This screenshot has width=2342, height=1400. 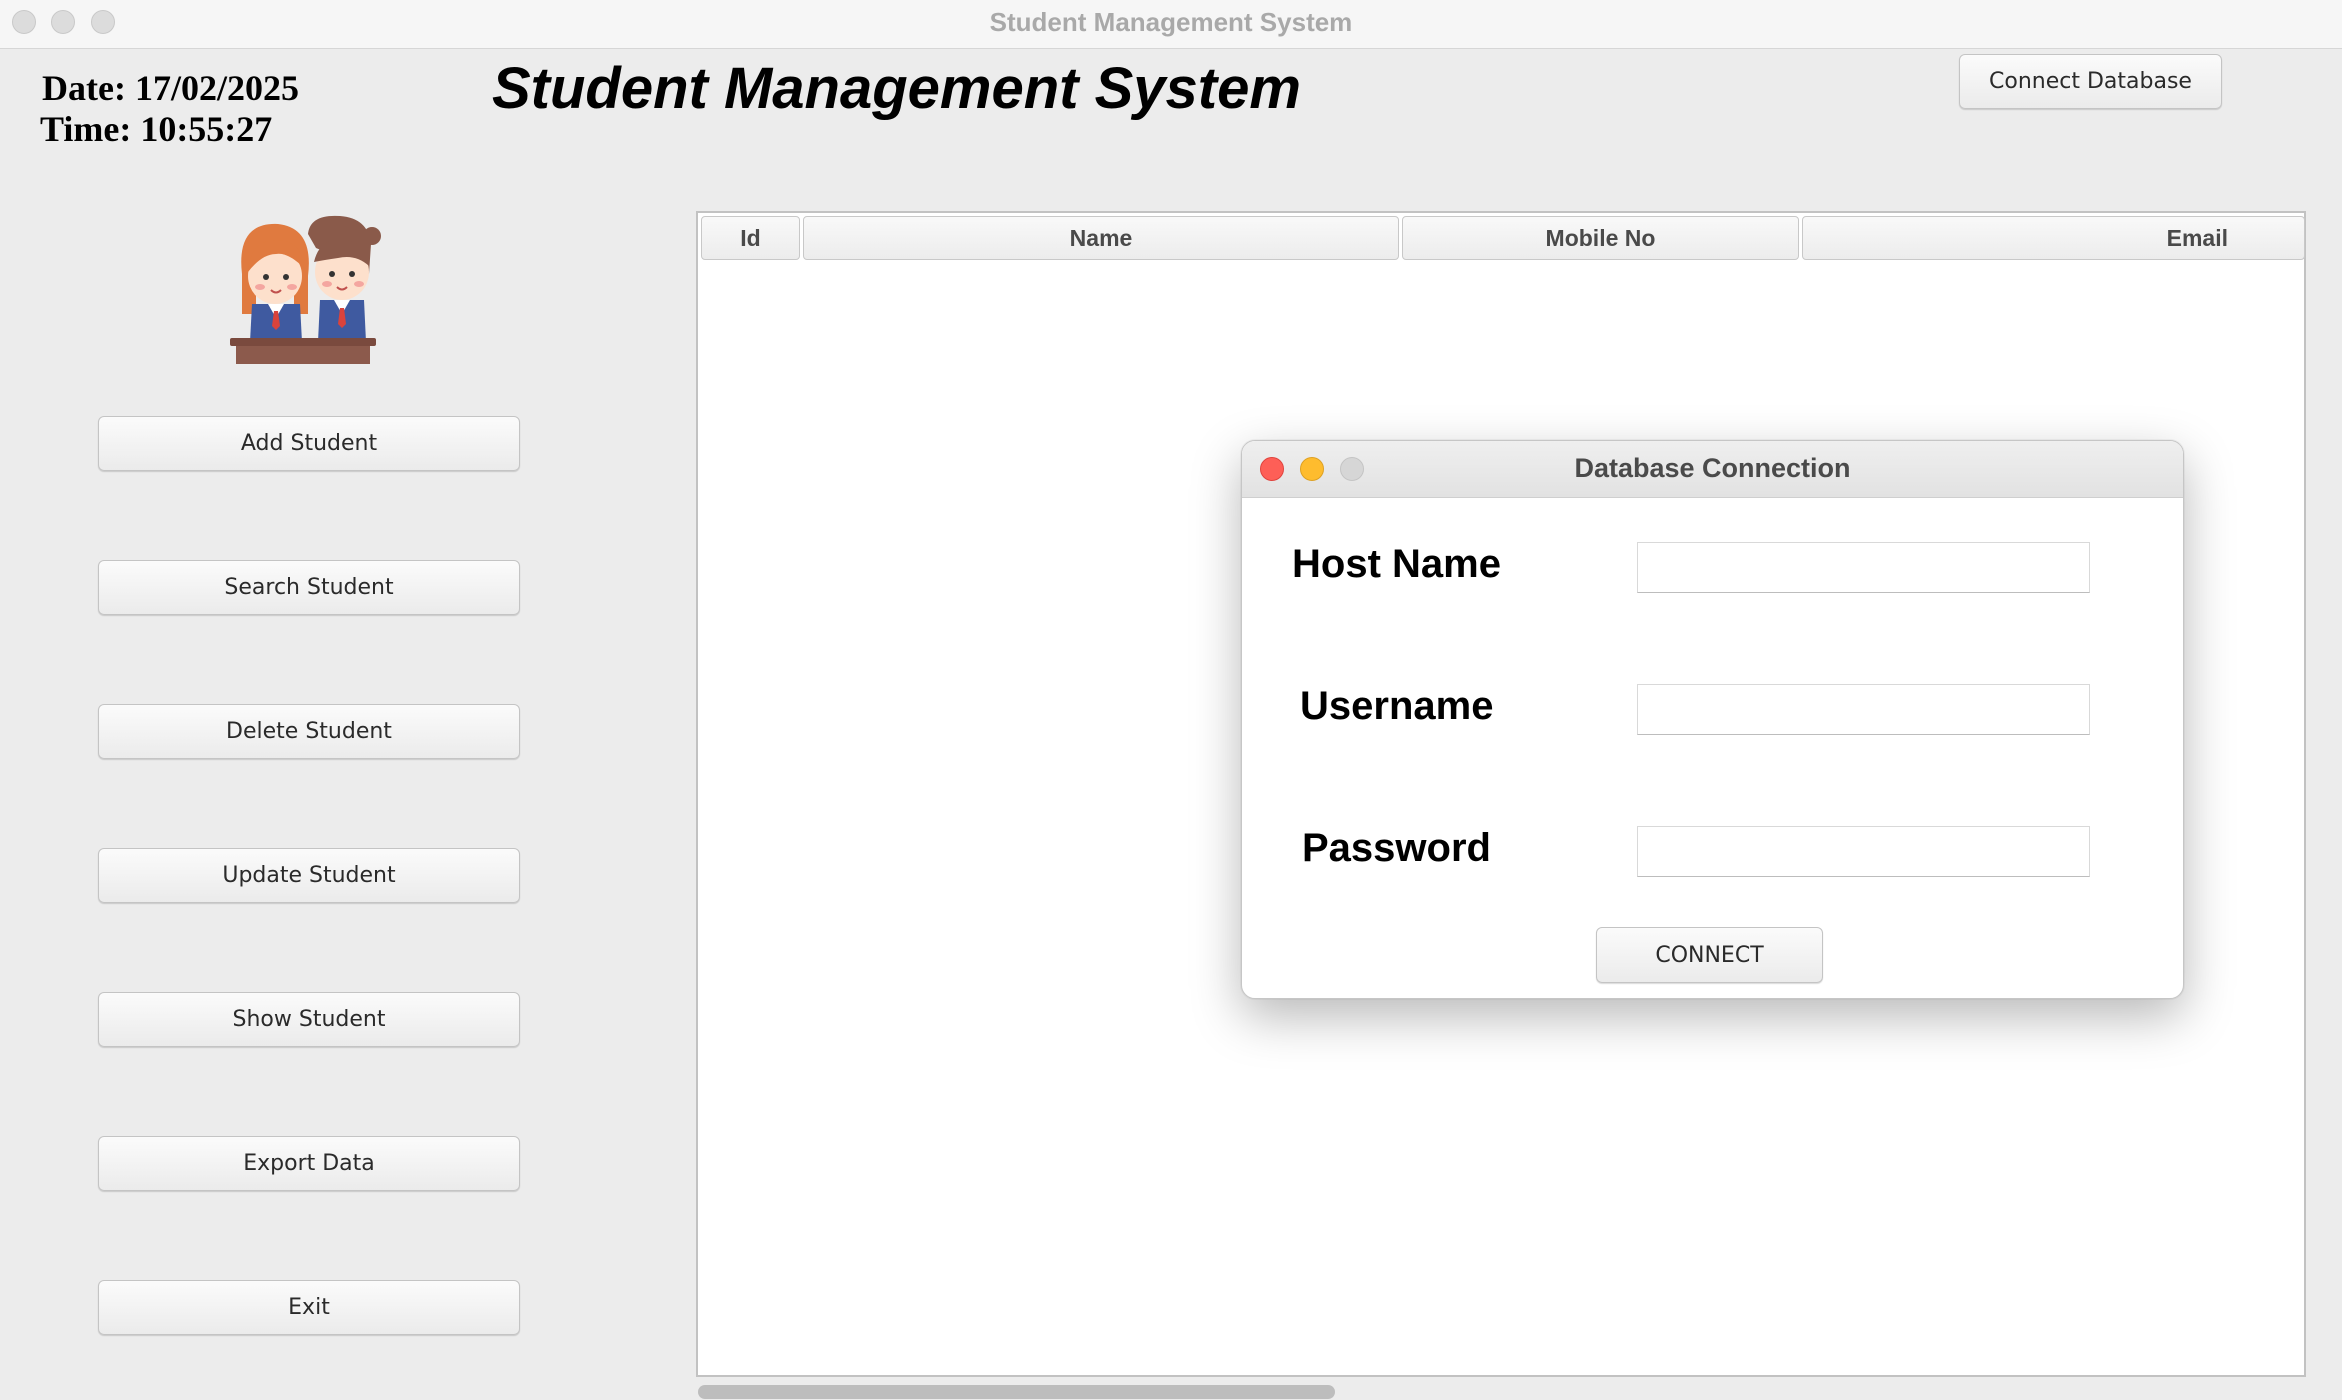 What do you see at coordinates (309, 1307) in the screenshot?
I see `exit-button: Exit` at bounding box center [309, 1307].